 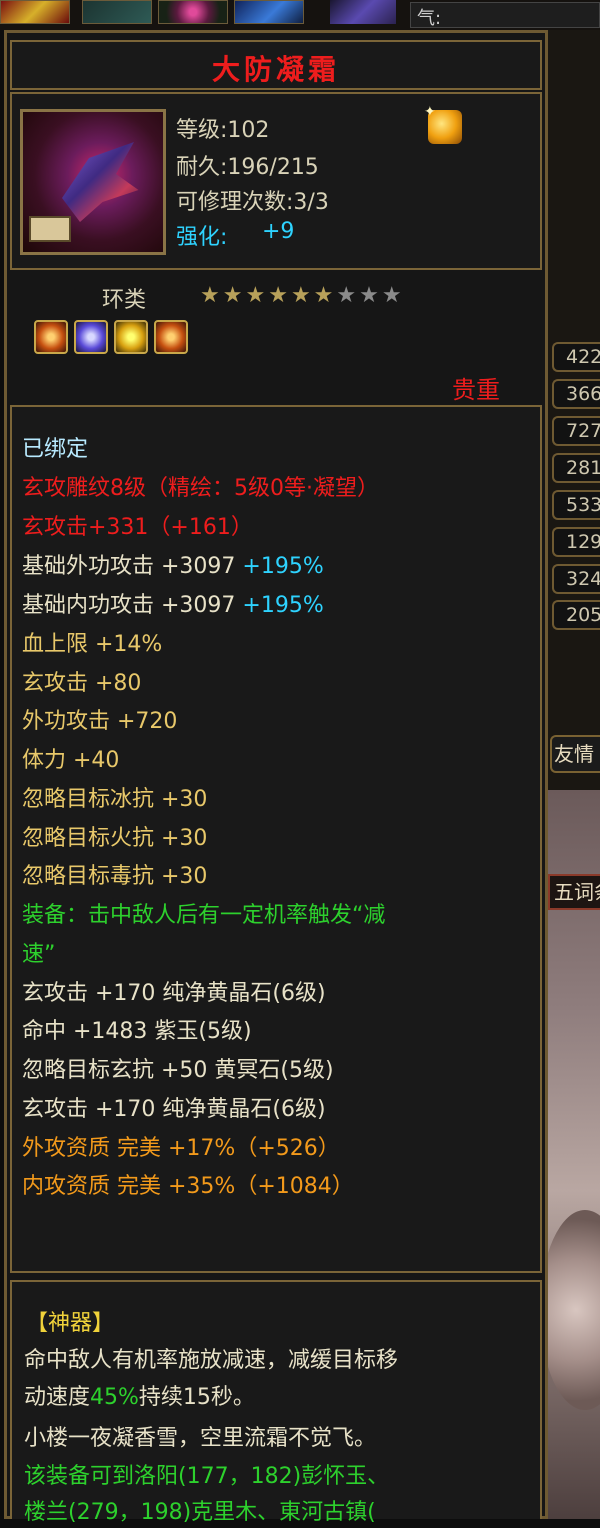 I want to click on artifact-poem: 小楼一夜凝香雪，空里流霜不觉飞。, so click(x=200, y=1438).